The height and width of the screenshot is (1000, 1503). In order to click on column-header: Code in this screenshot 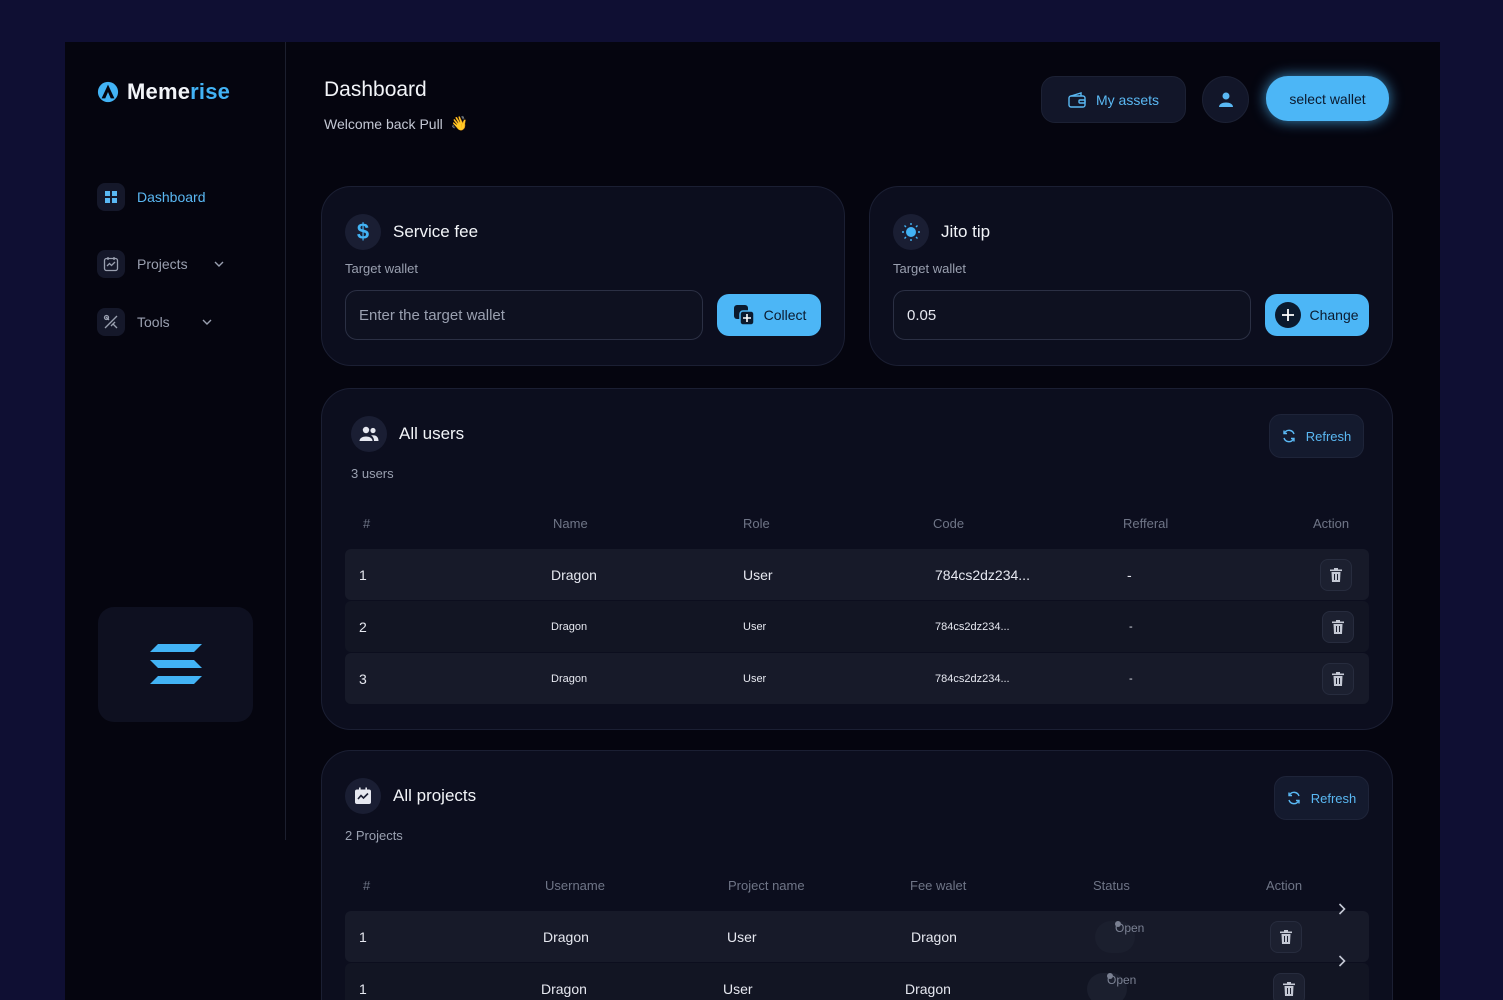, I will do `click(949, 523)`.